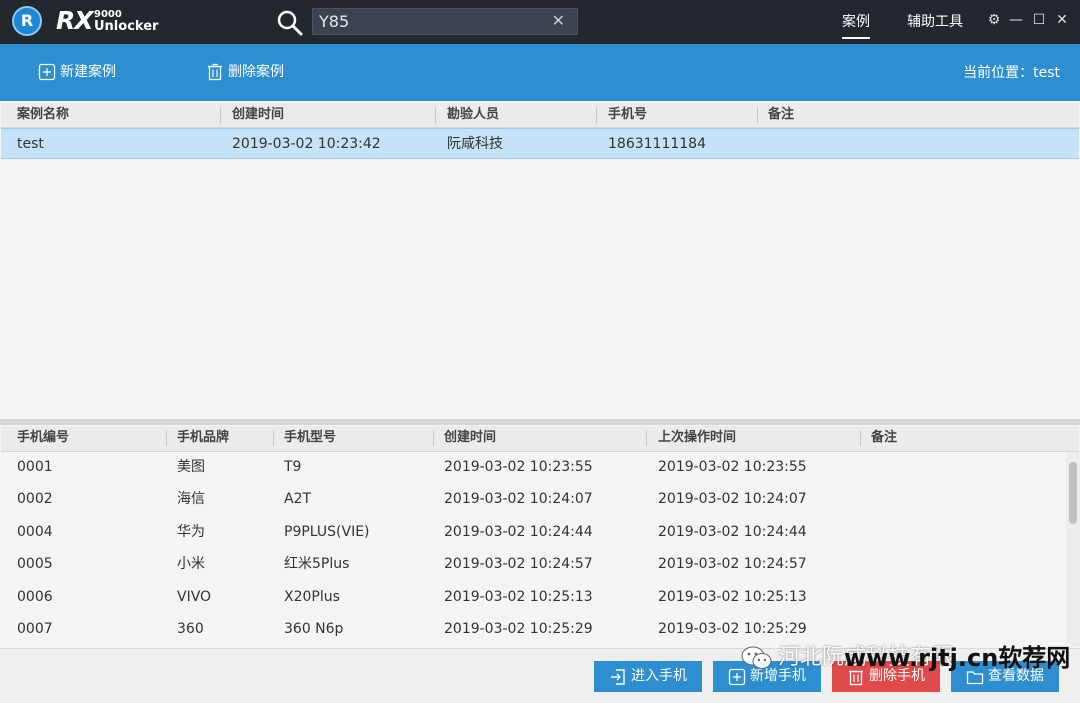  I want to click on toolbar: 新建案例 删除案例 当前位置：test, so click(540, 72).